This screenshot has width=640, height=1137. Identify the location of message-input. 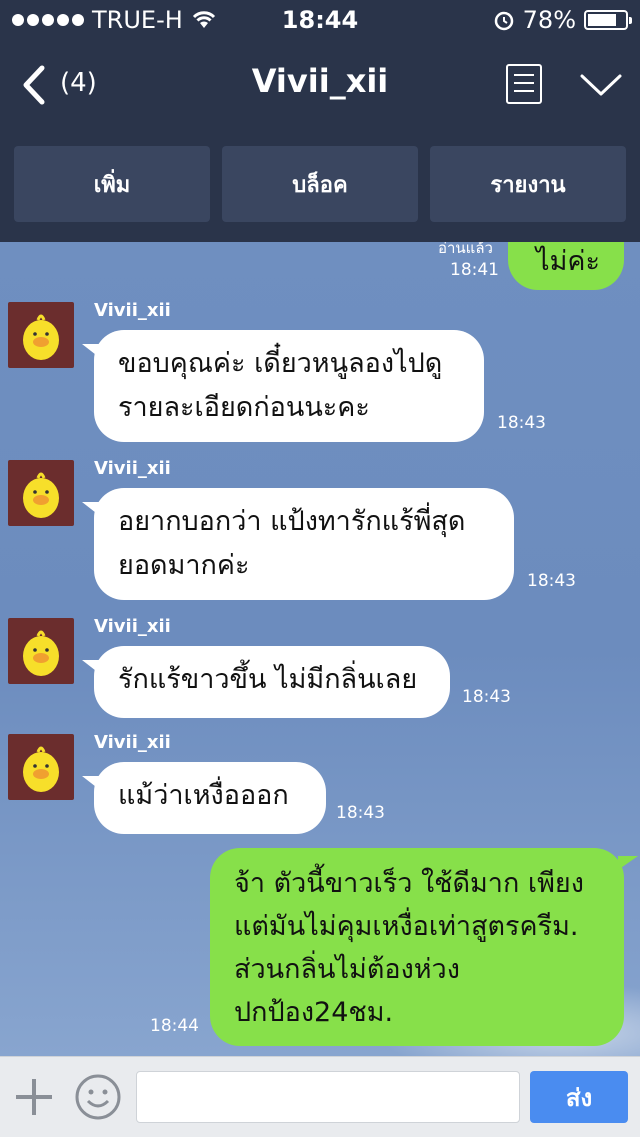
(328, 1097).